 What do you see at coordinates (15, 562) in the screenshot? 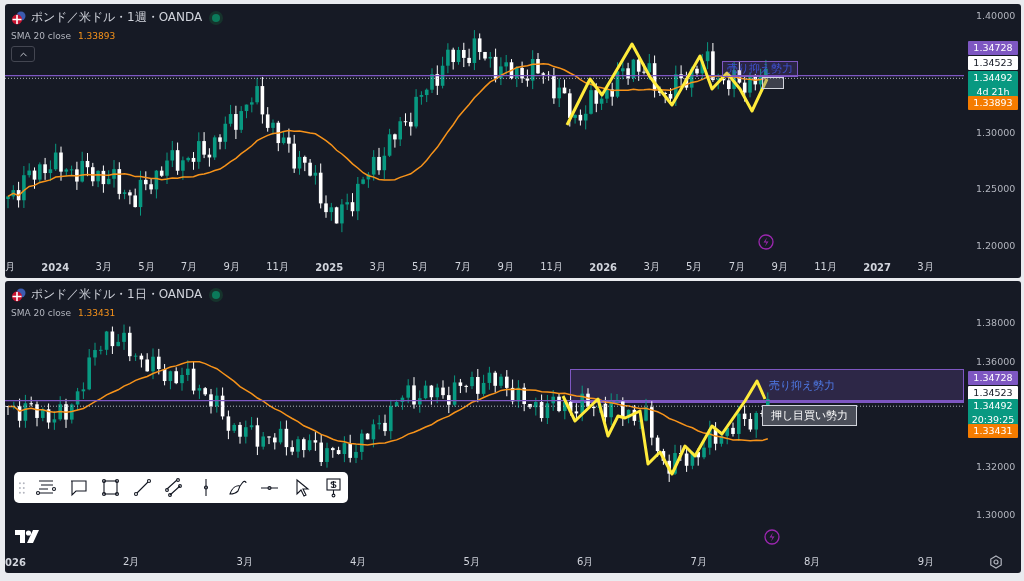
I see `time-label: 026` at bounding box center [15, 562].